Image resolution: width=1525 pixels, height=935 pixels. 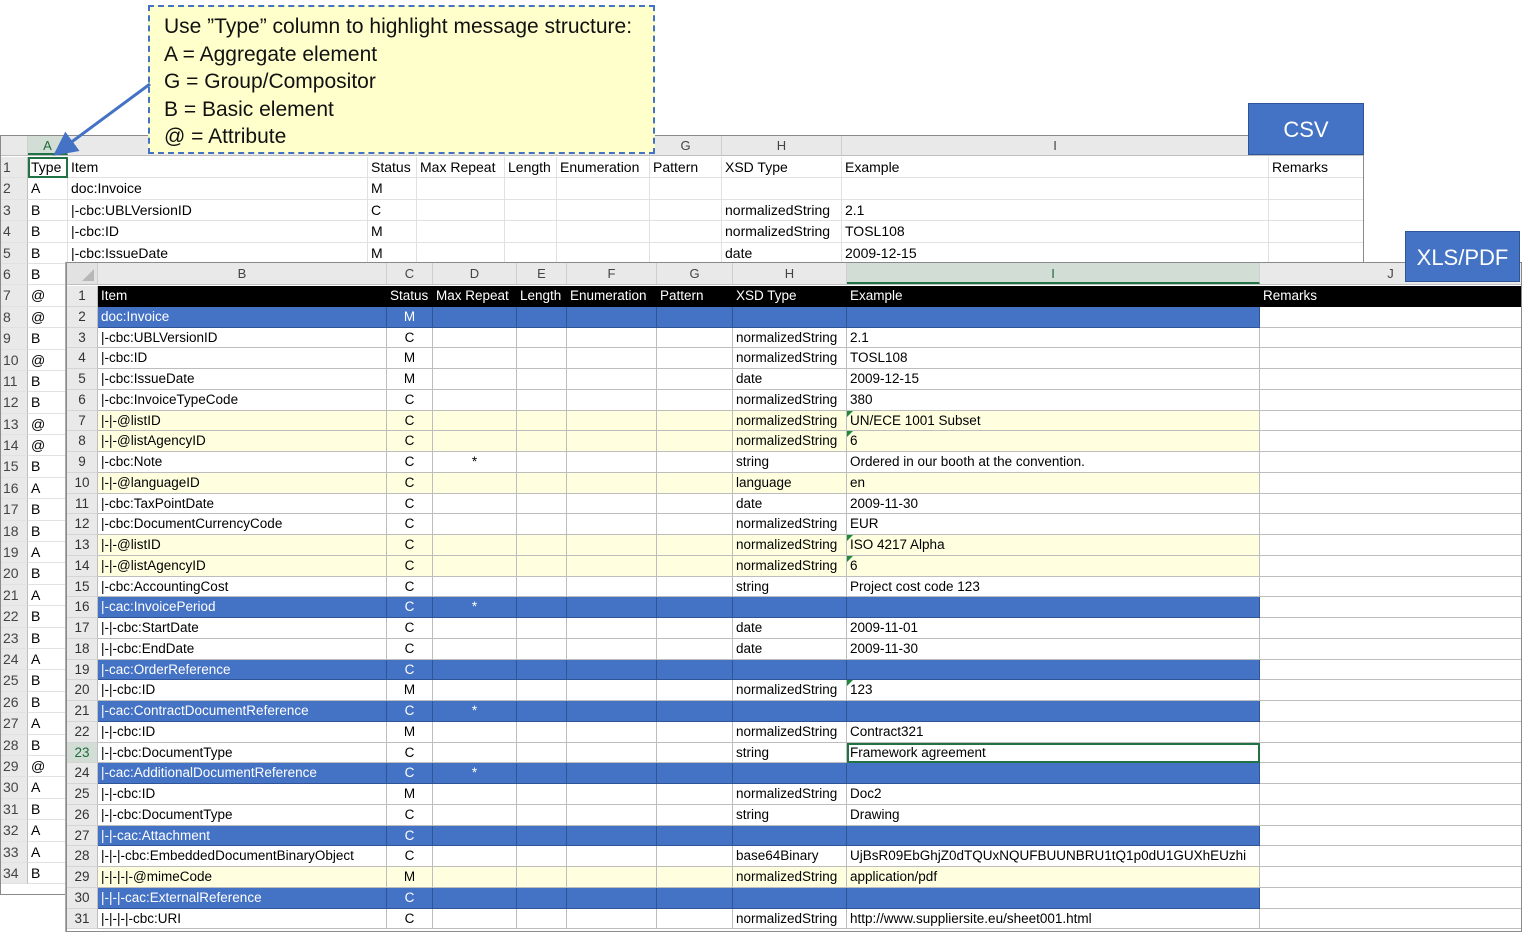 I want to click on csv-row-number: 17, so click(x=14, y=510).